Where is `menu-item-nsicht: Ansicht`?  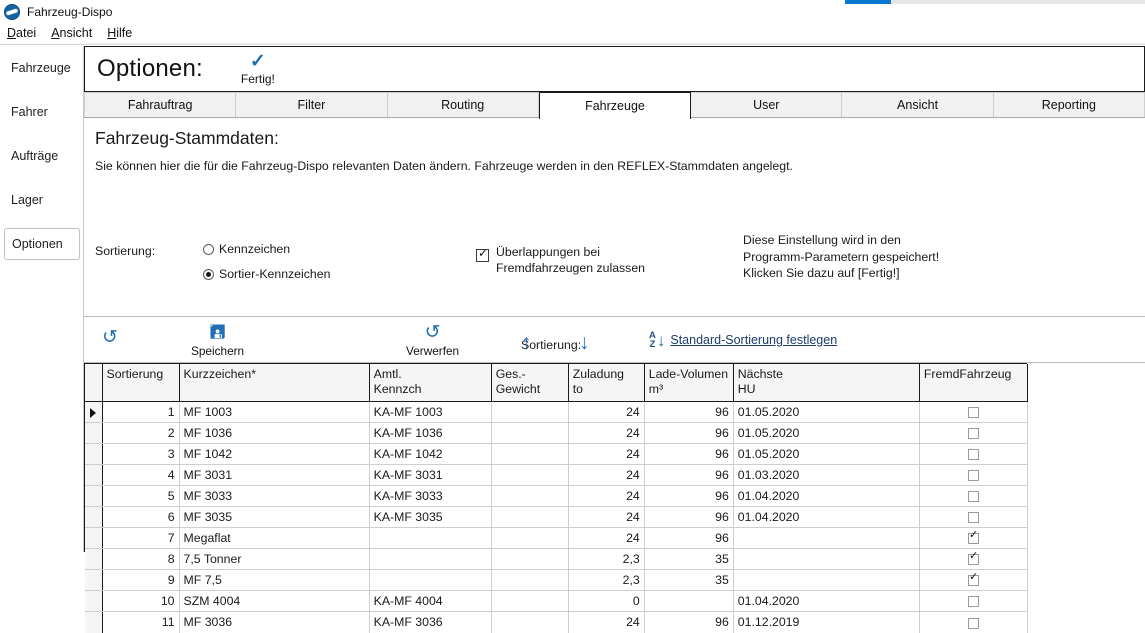 menu-item-nsicht: Ansicht is located at coordinates (72, 33).